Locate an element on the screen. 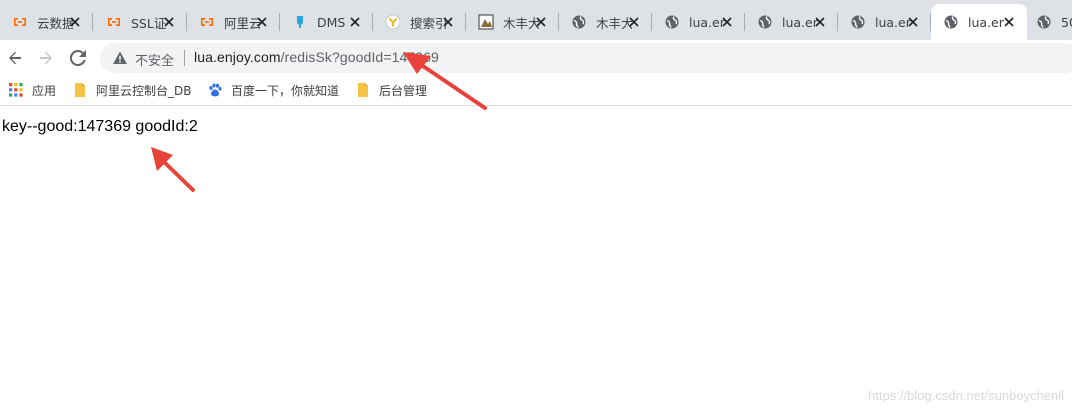 This screenshot has height=413, width=1072. bookmark-item: 应用 is located at coordinates (32, 90).